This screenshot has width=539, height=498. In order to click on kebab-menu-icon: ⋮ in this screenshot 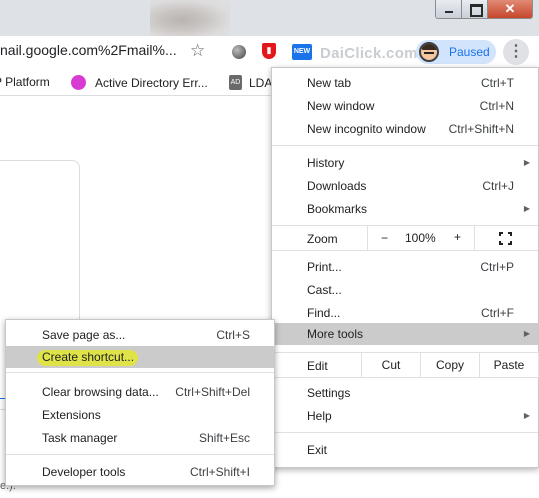, I will do `click(516, 52)`.